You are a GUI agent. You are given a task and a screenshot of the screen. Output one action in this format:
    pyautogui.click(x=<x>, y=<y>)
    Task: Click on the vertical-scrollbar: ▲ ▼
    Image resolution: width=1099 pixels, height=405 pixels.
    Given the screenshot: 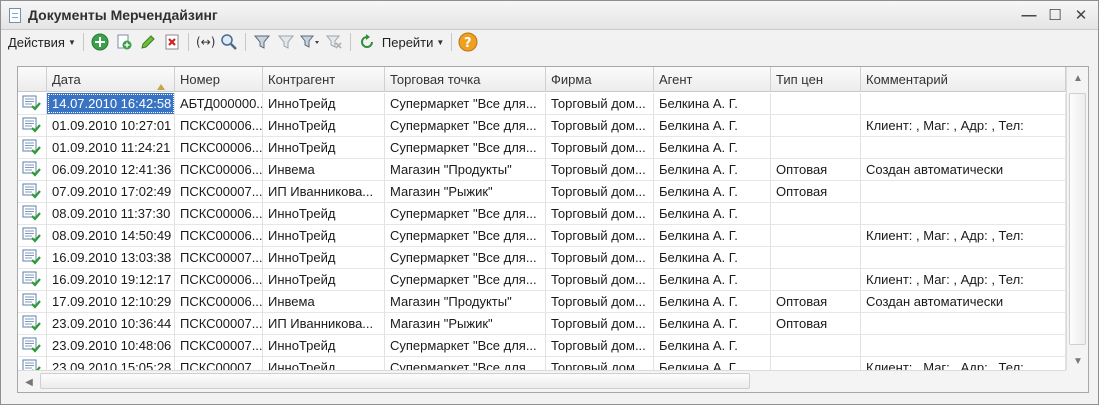 What is the action you would take?
    pyautogui.click(x=1077, y=219)
    